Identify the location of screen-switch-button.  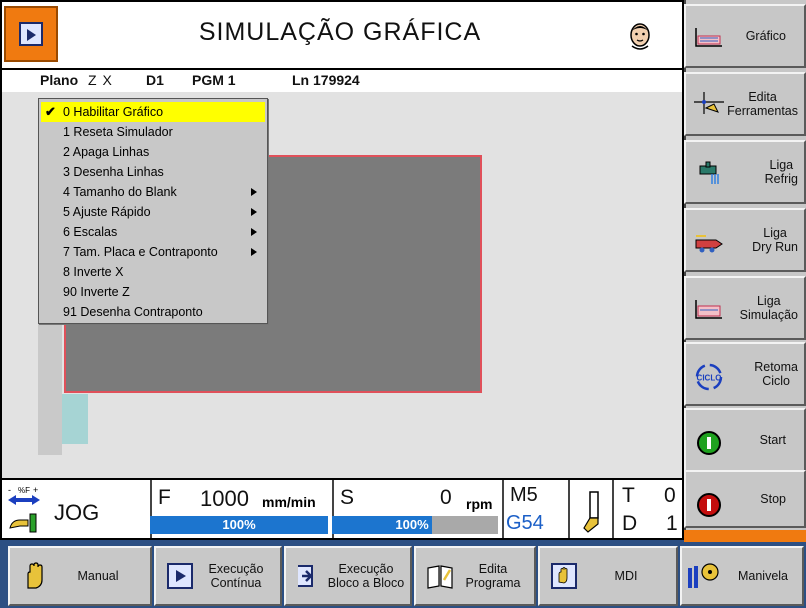
(31, 34).